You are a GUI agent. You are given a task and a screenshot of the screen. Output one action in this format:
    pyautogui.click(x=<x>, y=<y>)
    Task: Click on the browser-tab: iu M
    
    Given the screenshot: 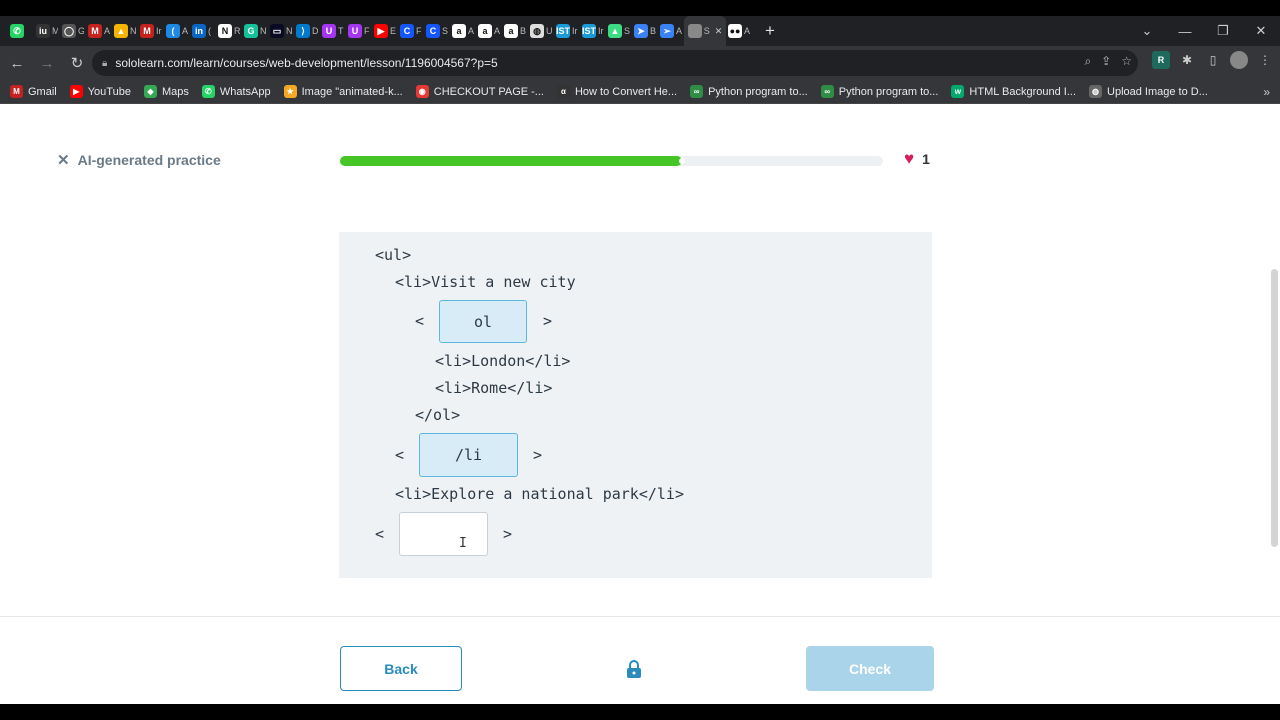 What is the action you would take?
    pyautogui.click(x=47, y=31)
    